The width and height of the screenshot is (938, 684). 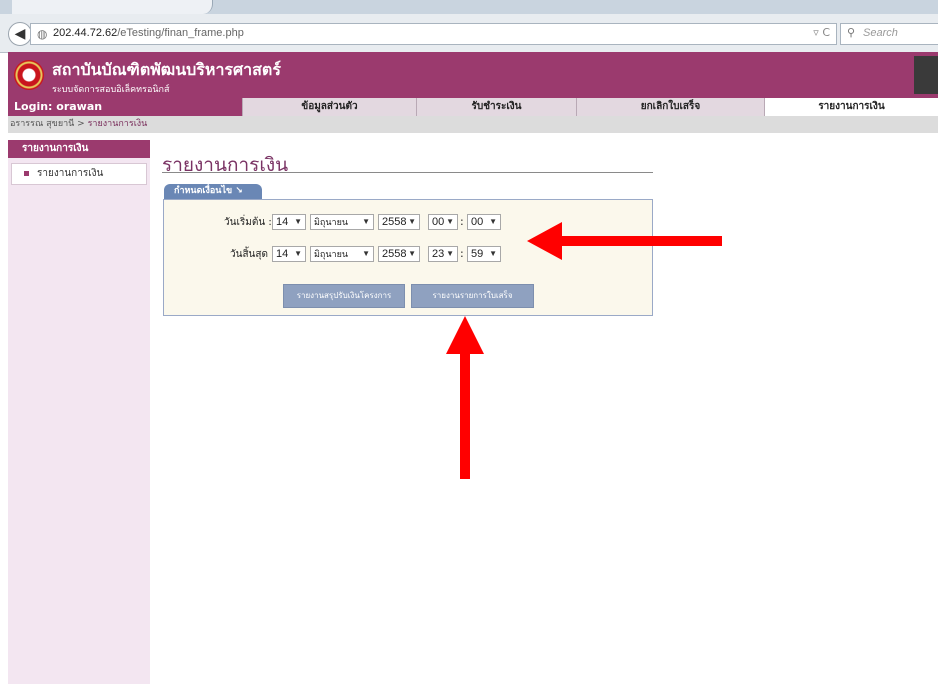 I want to click on end-minute-select: 59 ▼, so click(x=484, y=254).